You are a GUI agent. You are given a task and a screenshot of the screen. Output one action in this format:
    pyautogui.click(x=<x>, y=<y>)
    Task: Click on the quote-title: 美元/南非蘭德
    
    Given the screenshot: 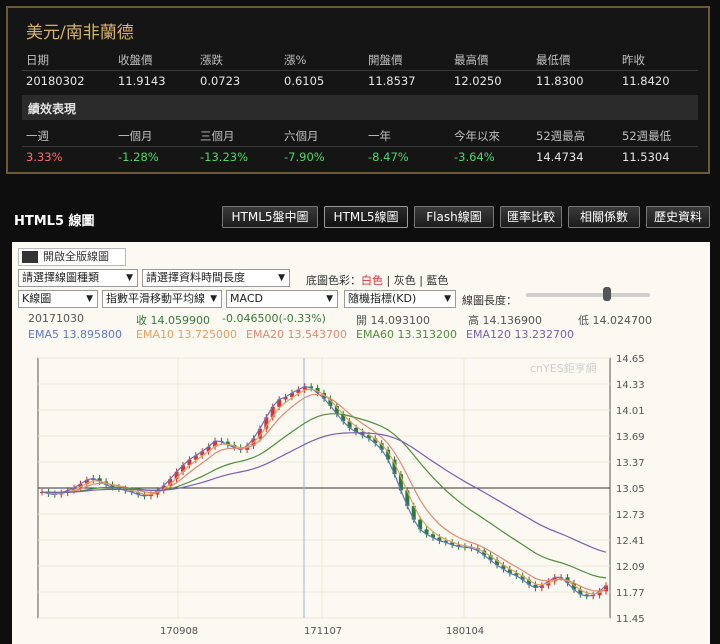 What is the action you would take?
    pyautogui.click(x=80, y=33)
    